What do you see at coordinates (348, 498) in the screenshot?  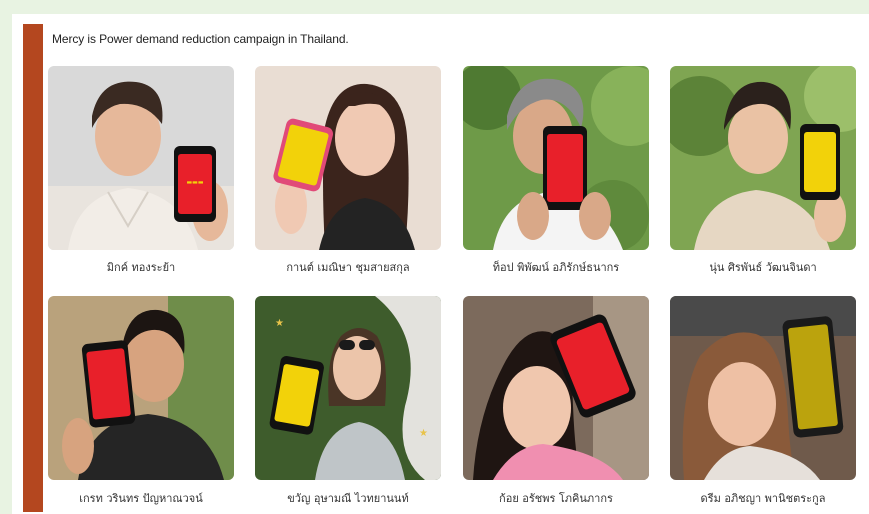 I see `celebrity-name-6: ขวัญ อุษามณี ไวทยานนท์` at bounding box center [348, 498].